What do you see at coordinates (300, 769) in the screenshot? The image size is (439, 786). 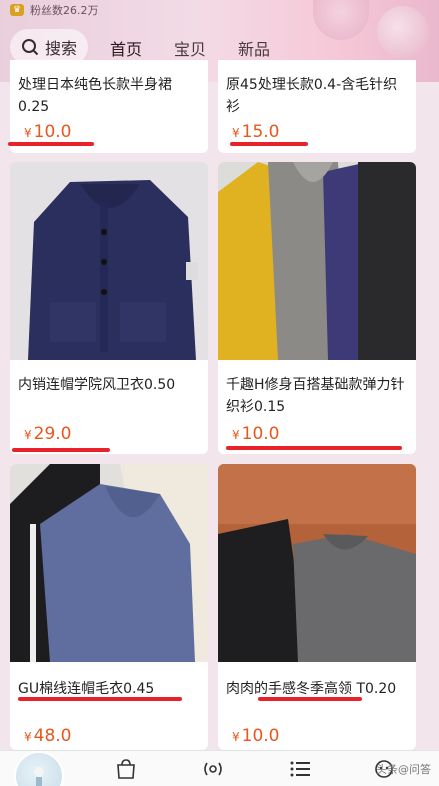 I see `category-list-icon` at bounding box center [300, 769].